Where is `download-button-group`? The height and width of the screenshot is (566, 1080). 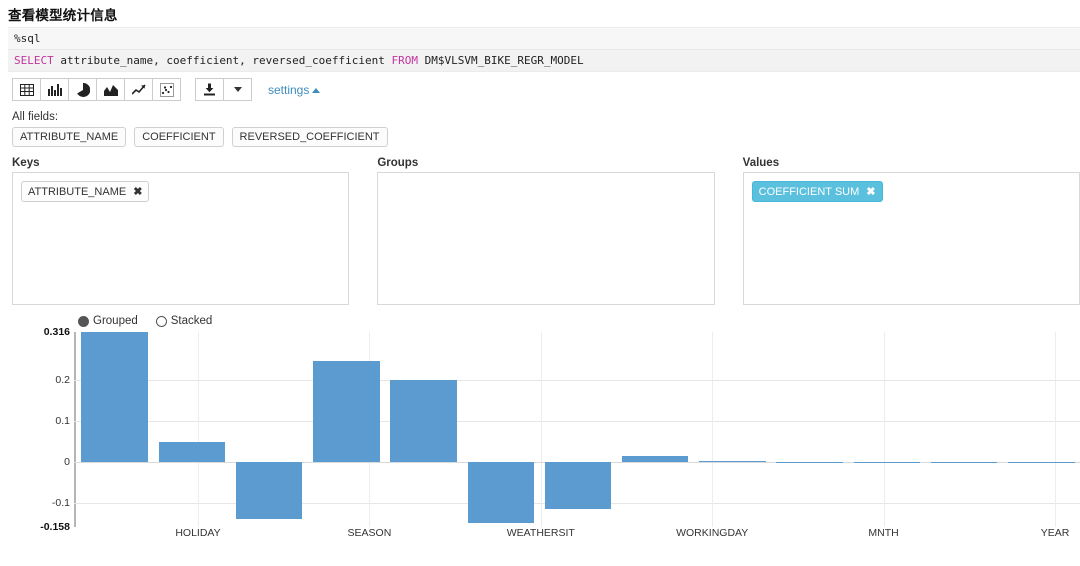
download-button-group is located at coordinates (223, 90).